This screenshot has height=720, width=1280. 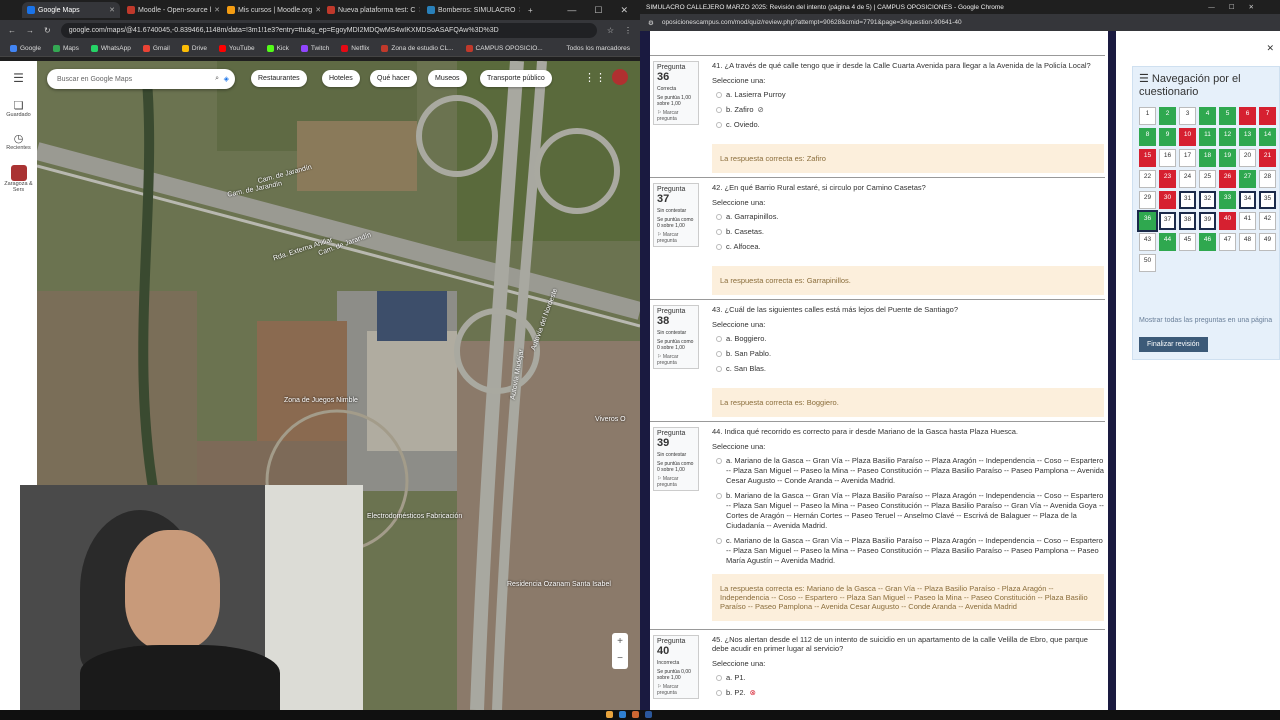 What do you see at coordinates (1247, 158) in the screenshot?
I see `nav-question-20: 20` at bounding box center [1247, 158].